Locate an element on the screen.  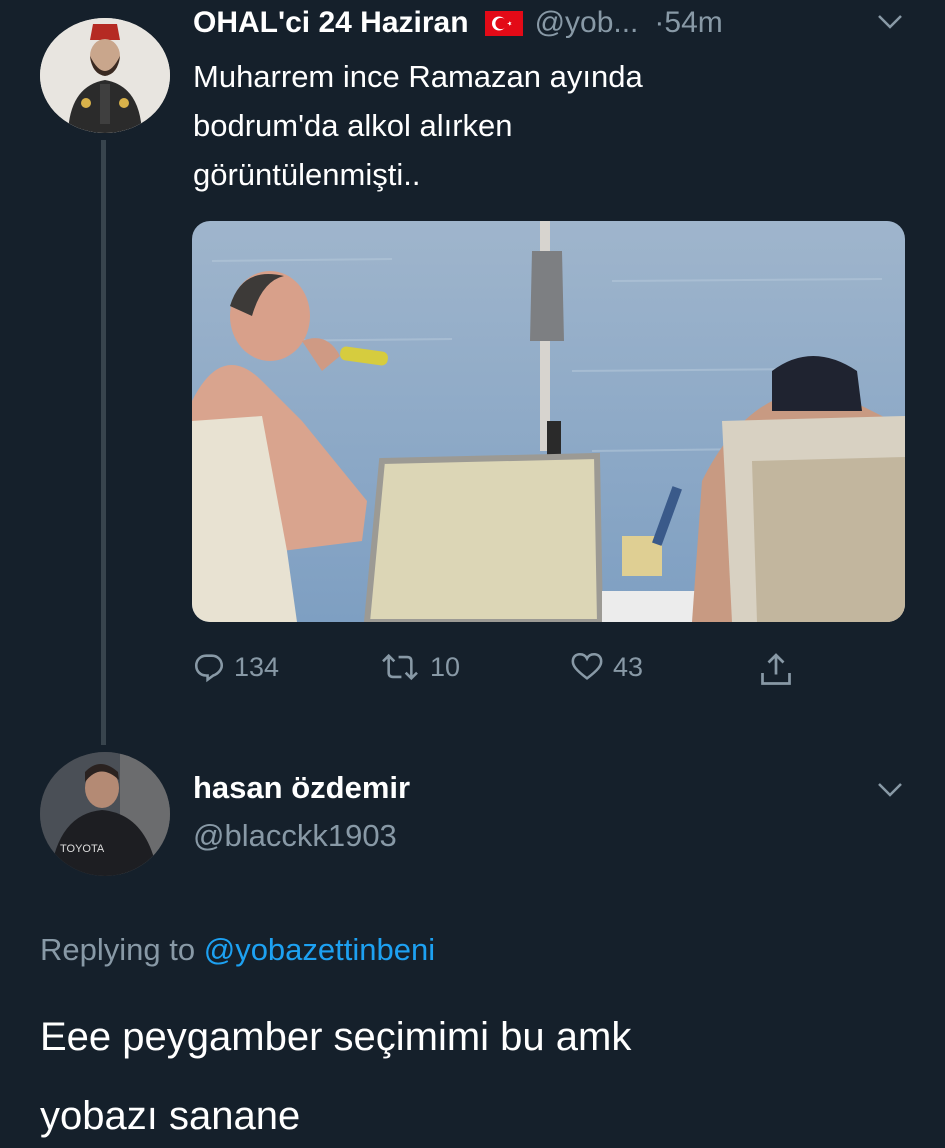
avatar is located at coordinates (105, 75).